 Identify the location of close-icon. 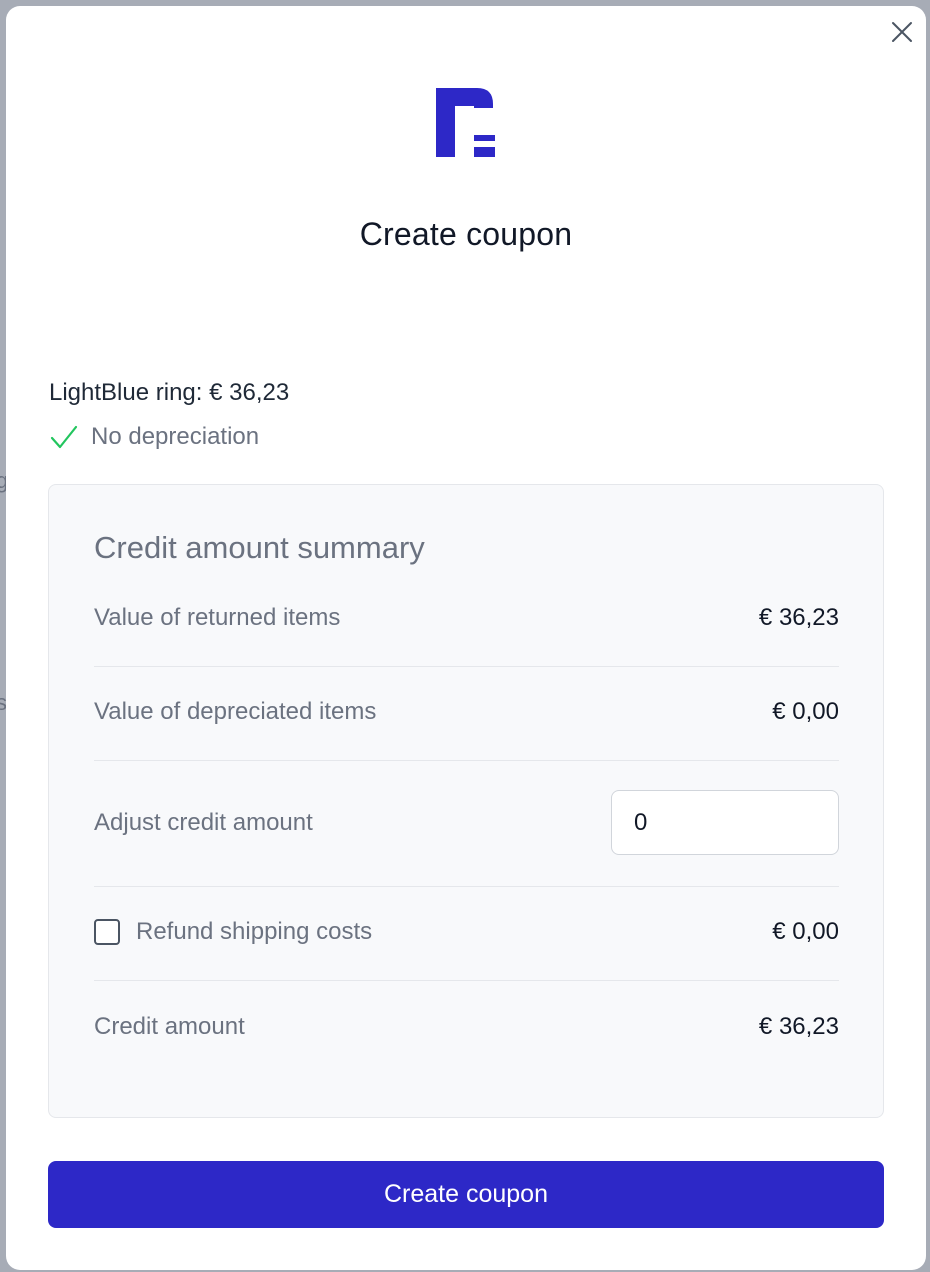
(902, 32).